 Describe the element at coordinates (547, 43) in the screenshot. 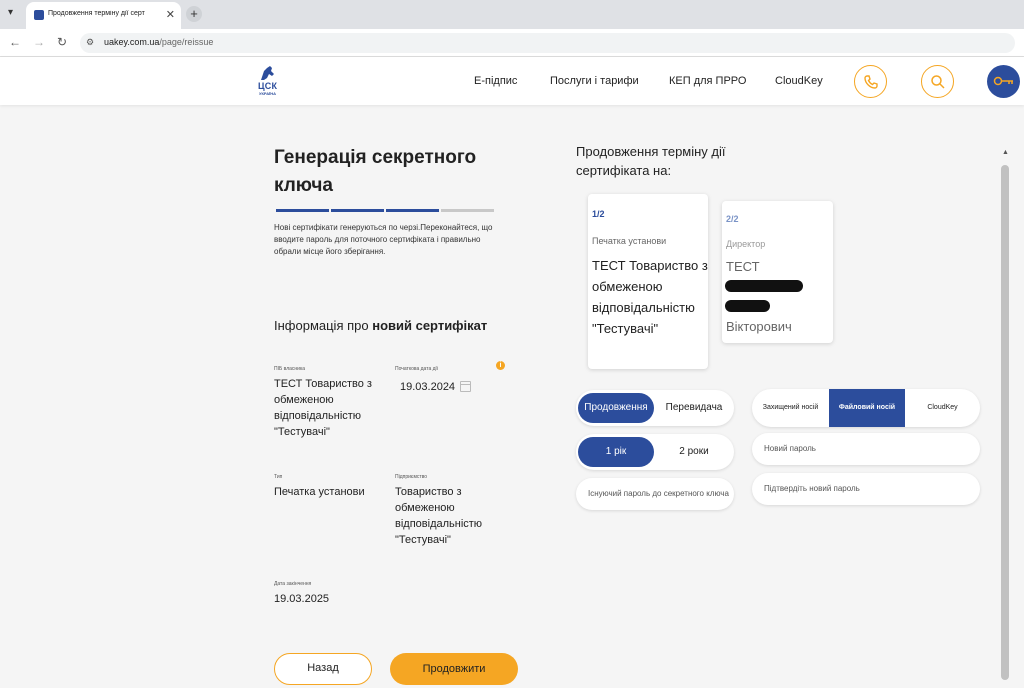

I see `address-bar: ⚙ uakey.com.ua/page/reissue` at that location.